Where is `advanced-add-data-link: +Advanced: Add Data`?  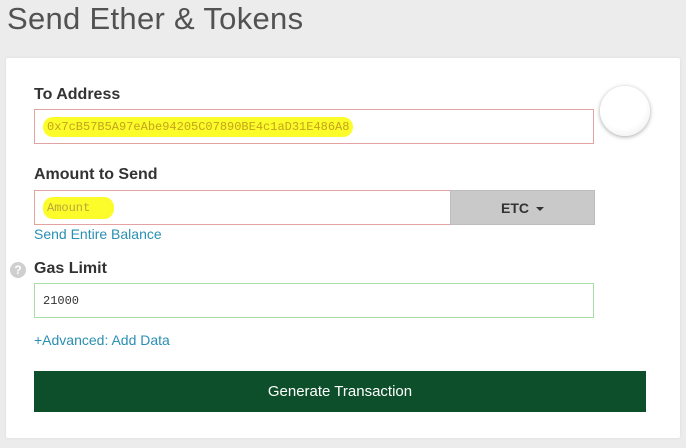 advanced-add-data-link: +Advanced: Add Data is located at coordinates (102, 340).